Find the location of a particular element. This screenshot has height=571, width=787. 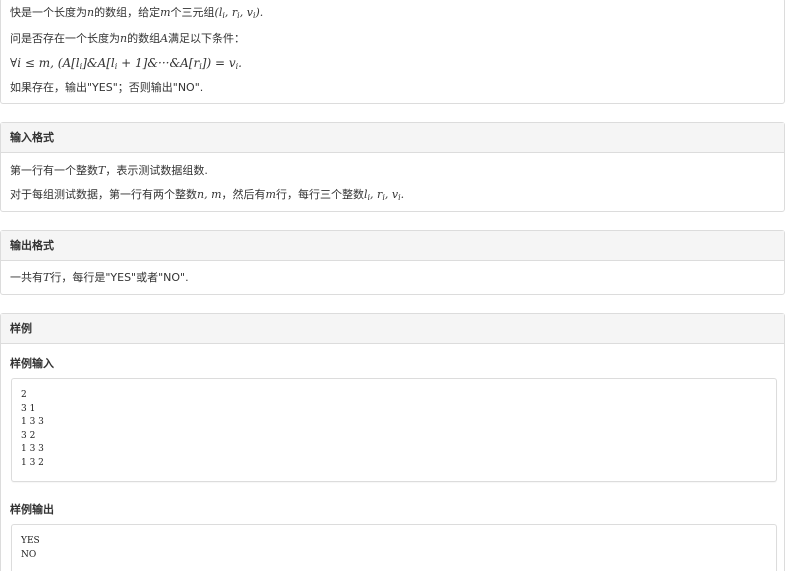

text: 问是否存在一个长度为 is located at coordinates (65, 38).